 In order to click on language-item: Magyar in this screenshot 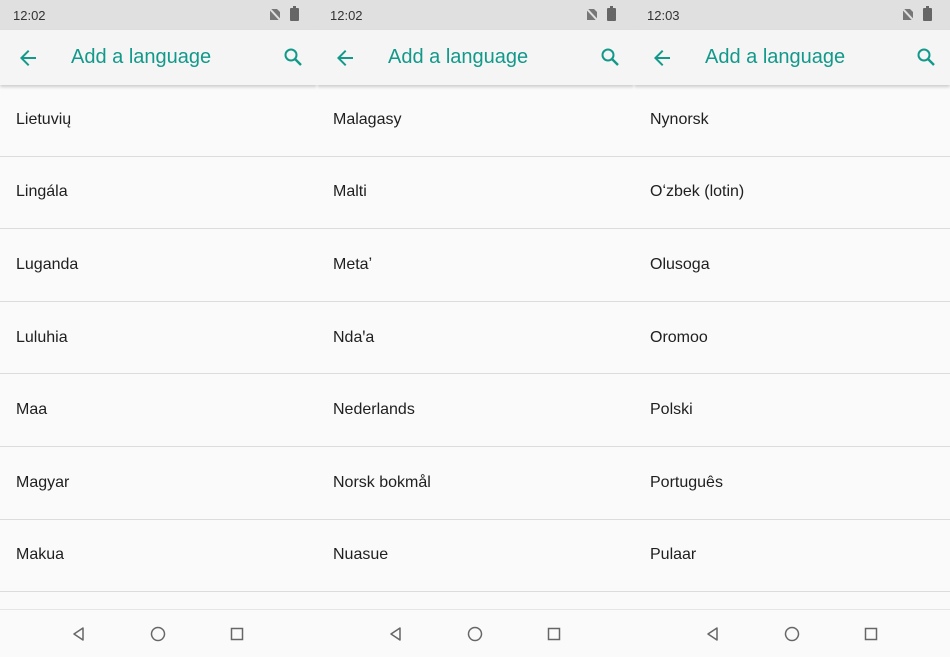, I will do `click(158, 483)`.